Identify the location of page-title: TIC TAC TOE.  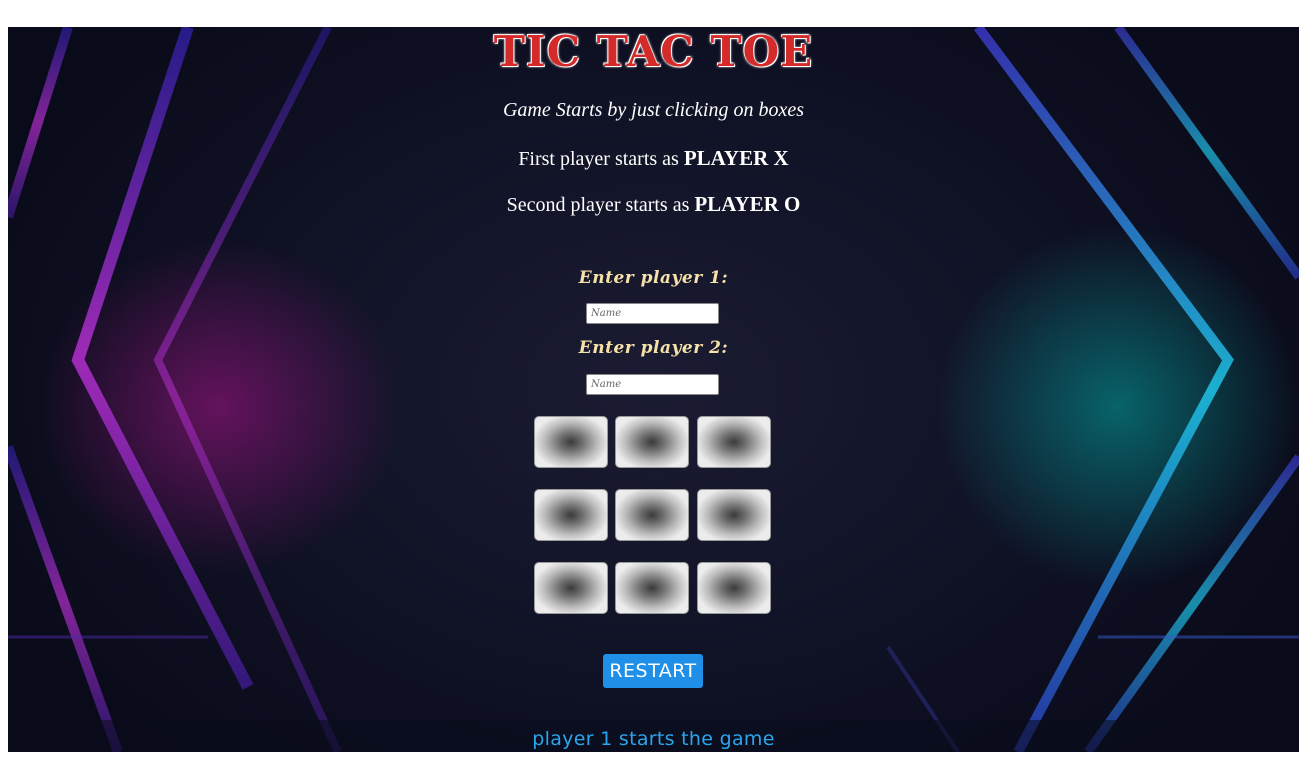
(653, 51).